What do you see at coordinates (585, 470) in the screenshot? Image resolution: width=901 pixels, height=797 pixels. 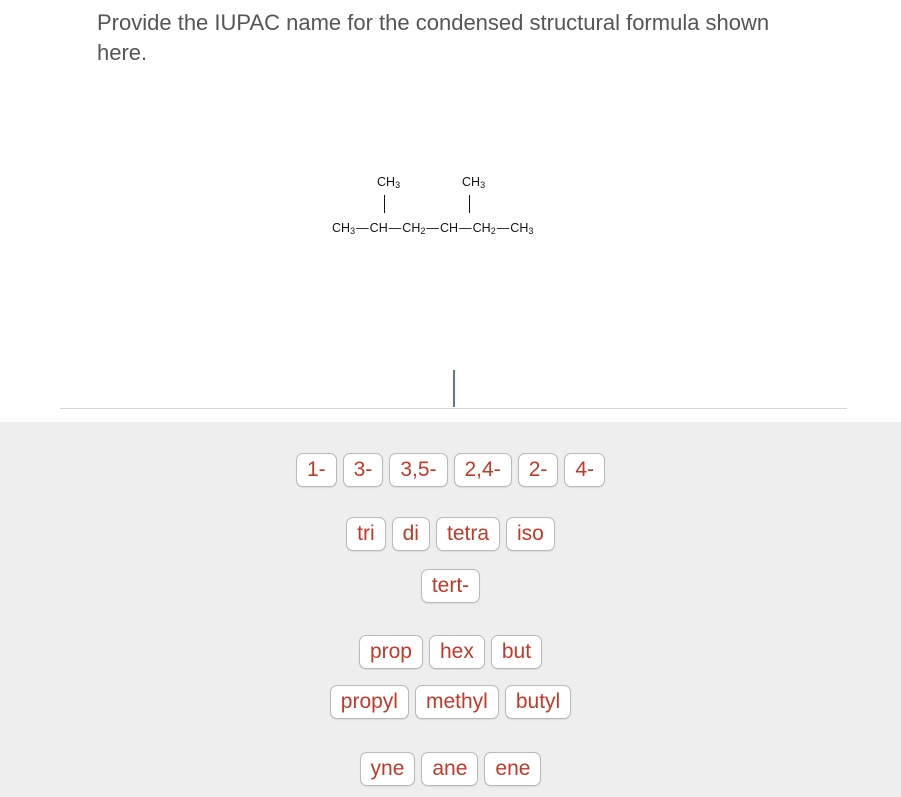 I see `tile-locant-4: 4-` at bounding box center [585, 470].